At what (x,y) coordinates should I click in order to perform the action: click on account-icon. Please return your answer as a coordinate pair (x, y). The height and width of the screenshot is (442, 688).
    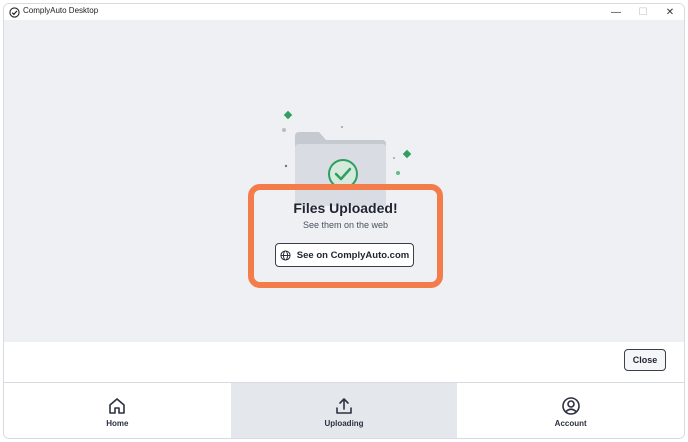
    Looking at the image, I should click on (570, 405).